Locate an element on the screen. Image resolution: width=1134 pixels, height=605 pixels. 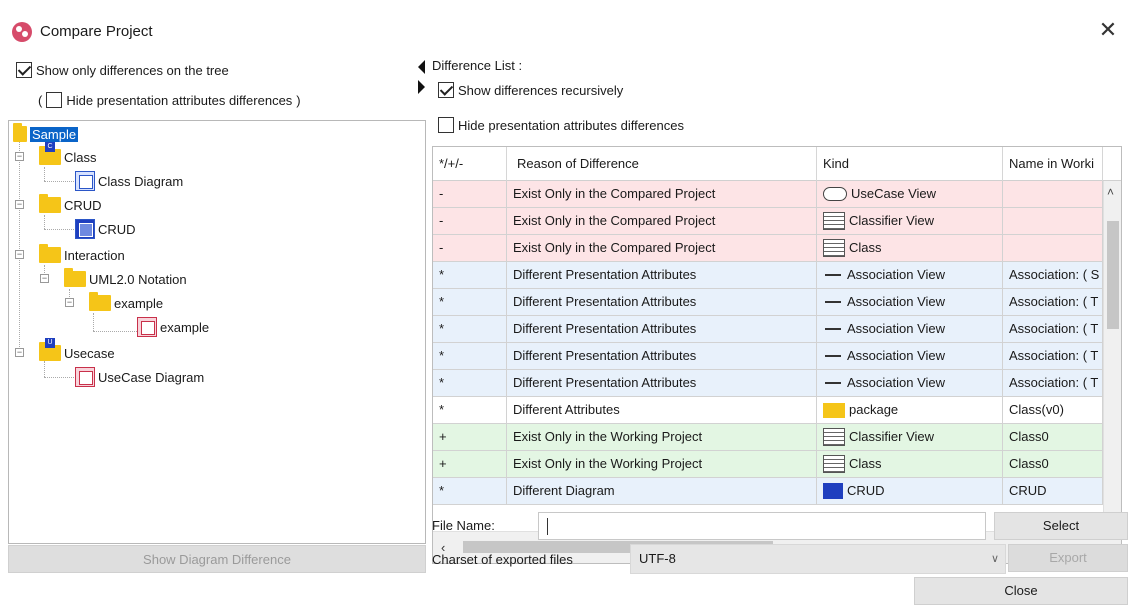
close-window-icon: ✕ is located at coordinates (1108, 30).